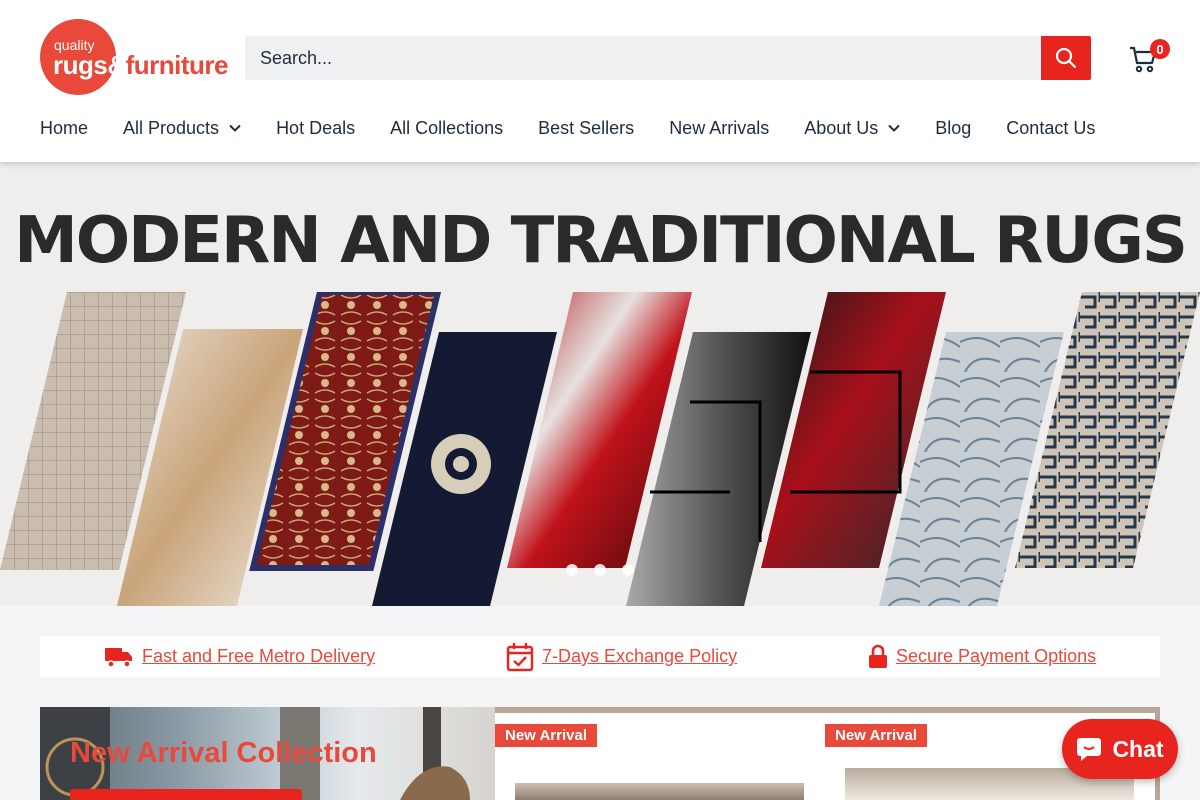 This screenshot has width=1200, height=800. I want to click on nav-item-blog: Blog, so click(953, 128).